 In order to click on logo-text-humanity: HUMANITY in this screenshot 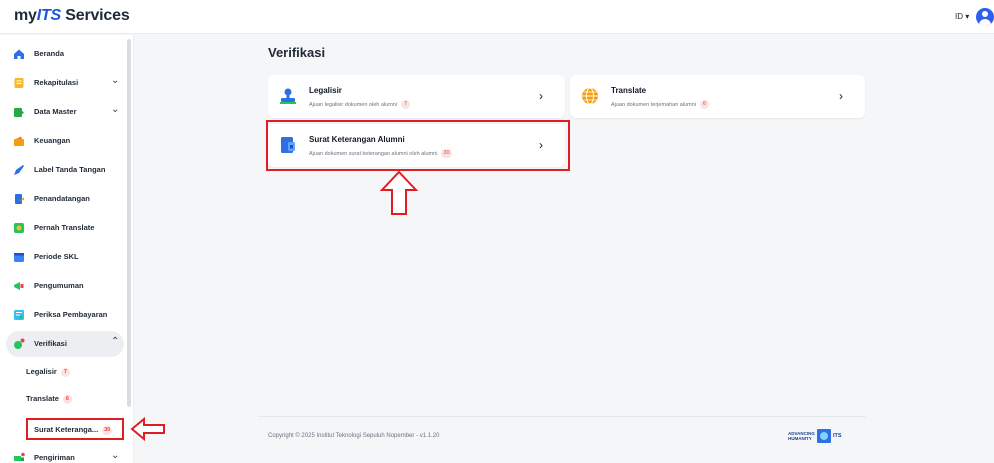, I will do `click(800, 438)`.